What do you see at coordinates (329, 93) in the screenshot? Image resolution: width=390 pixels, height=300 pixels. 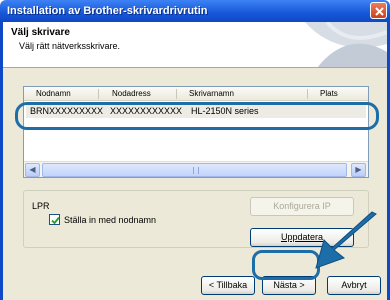 I see `column-header-location: Plats` at bounding box center [329, 93].